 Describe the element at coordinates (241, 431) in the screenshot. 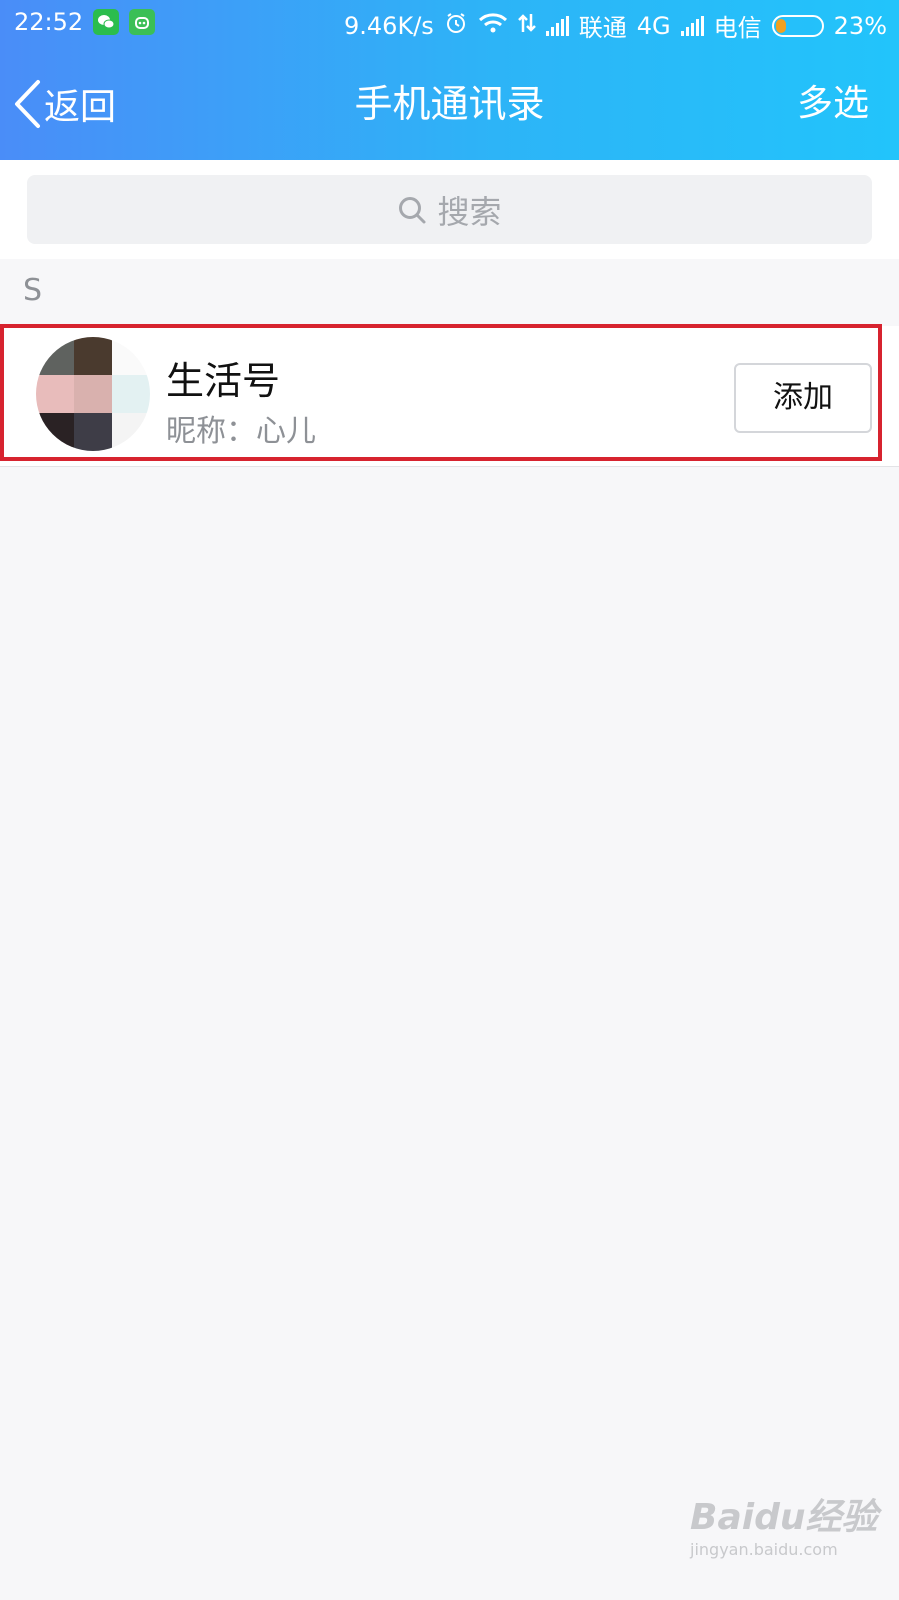

I see `contact-nickname: 昵称：心儿` at that location.